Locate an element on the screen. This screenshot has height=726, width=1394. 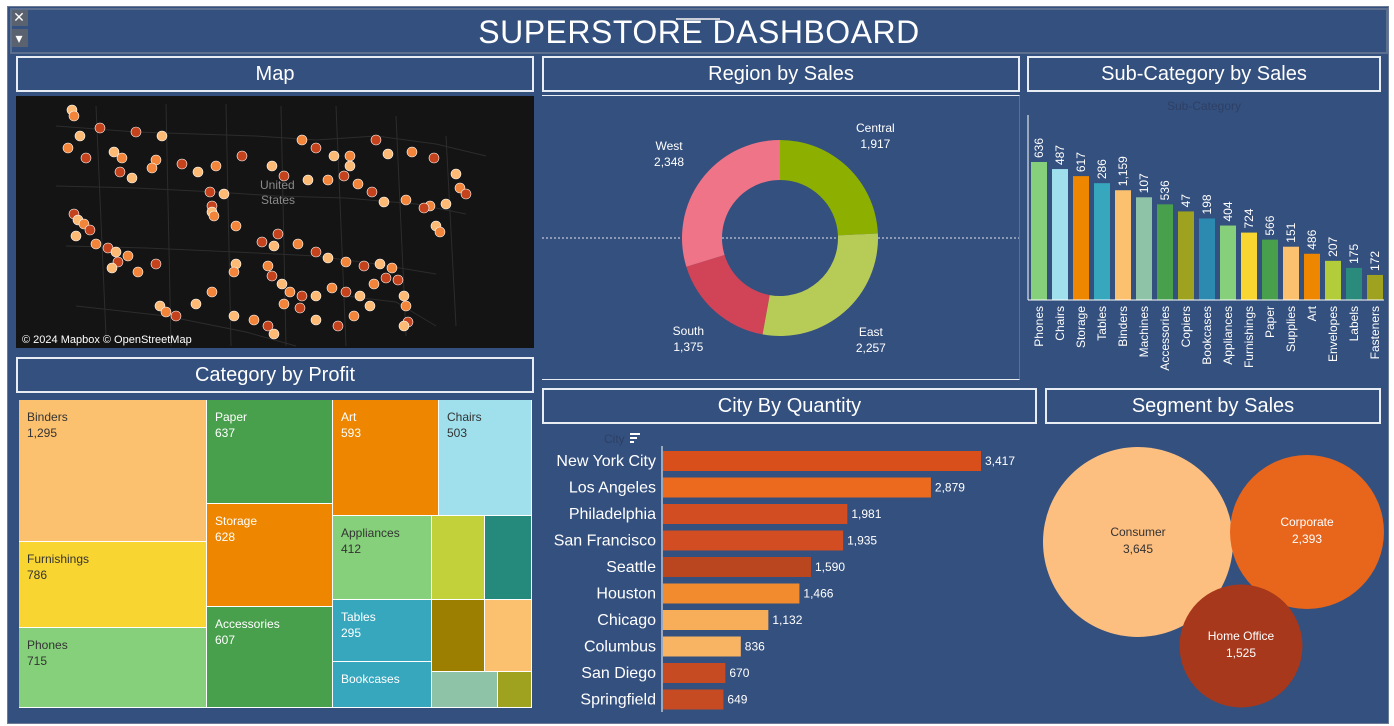
treemap-tile-furnishings: Furnishings 786 is located at coordinates (113, 585).